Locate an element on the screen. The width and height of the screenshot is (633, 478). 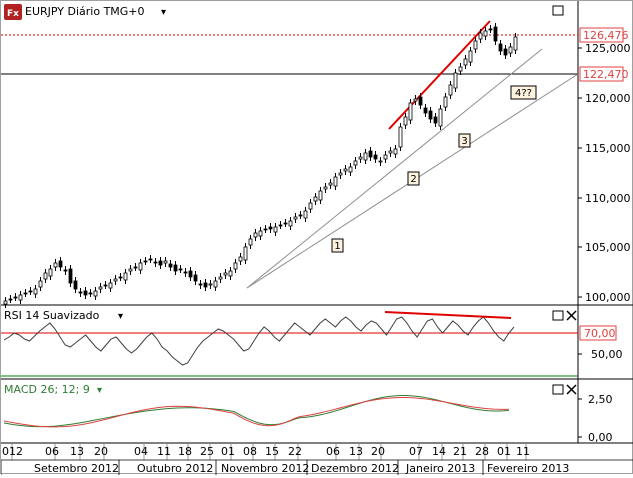
day-label: 04 is located at coordinates (141, 451).